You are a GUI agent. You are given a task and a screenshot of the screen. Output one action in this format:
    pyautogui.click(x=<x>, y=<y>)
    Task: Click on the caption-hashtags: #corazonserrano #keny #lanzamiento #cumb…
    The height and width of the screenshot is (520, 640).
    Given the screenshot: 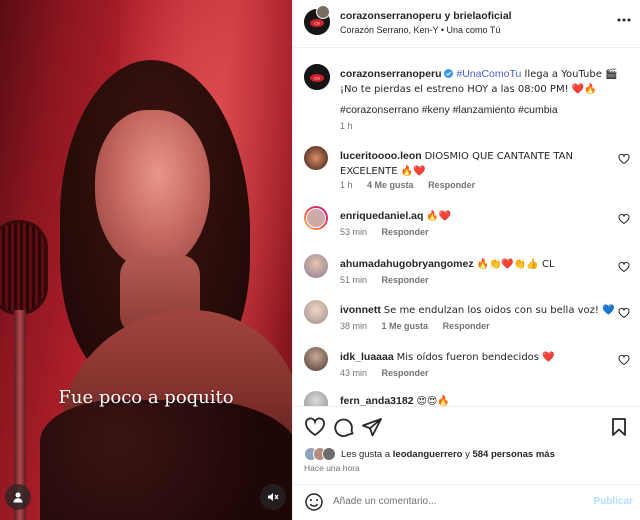 What is the action you would take?
    pyautogui.click(x=477, y=110)
    